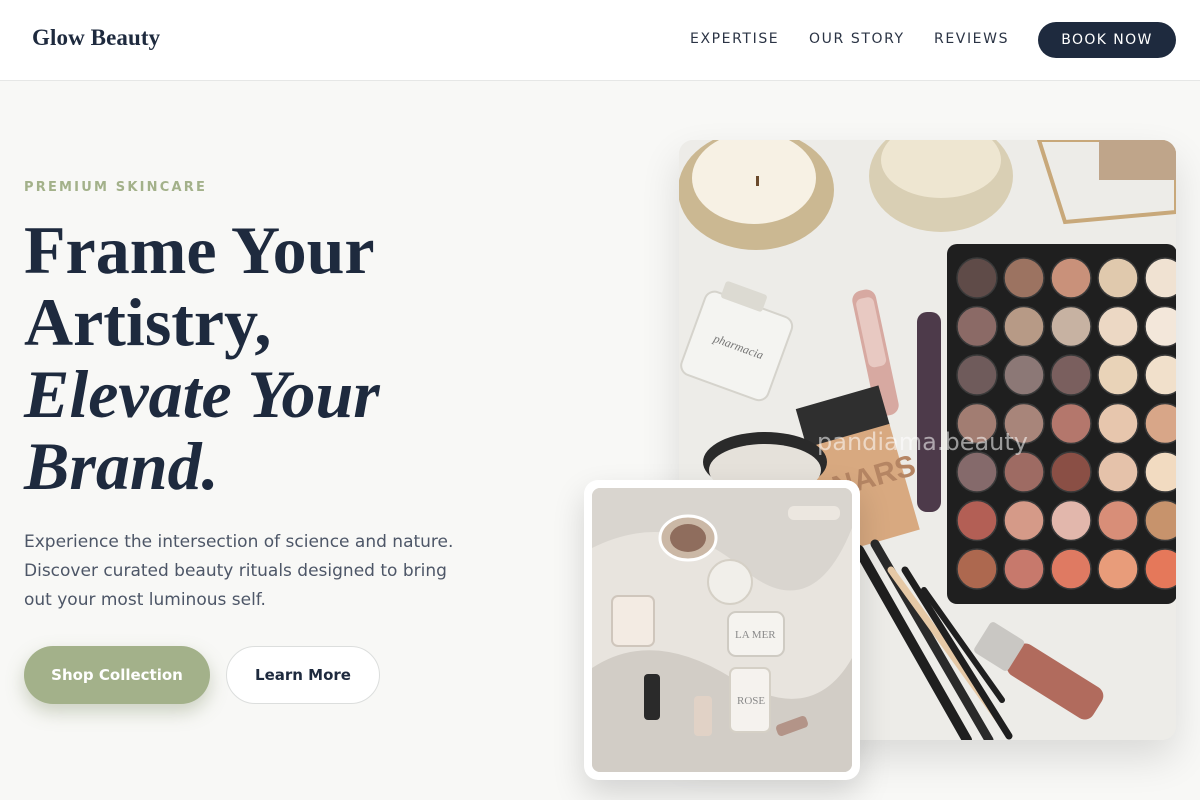  Describe the element at coordinates (199, 250) in the screenshot. I see `headline-line: Frame Your` at that location.